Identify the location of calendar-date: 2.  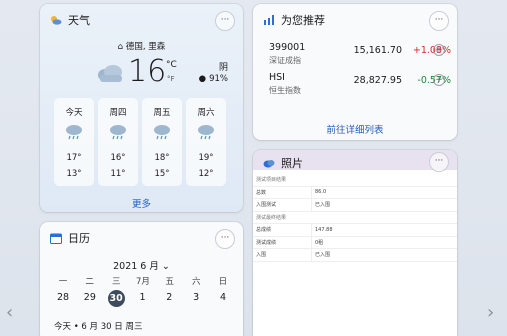
(169, 298).